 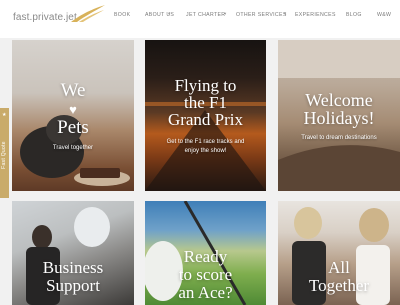 What do you see at coordinates (205, 119) in the screenshot?
I see `card-title-line: Grand Prix` at bounding box center [205, 119].